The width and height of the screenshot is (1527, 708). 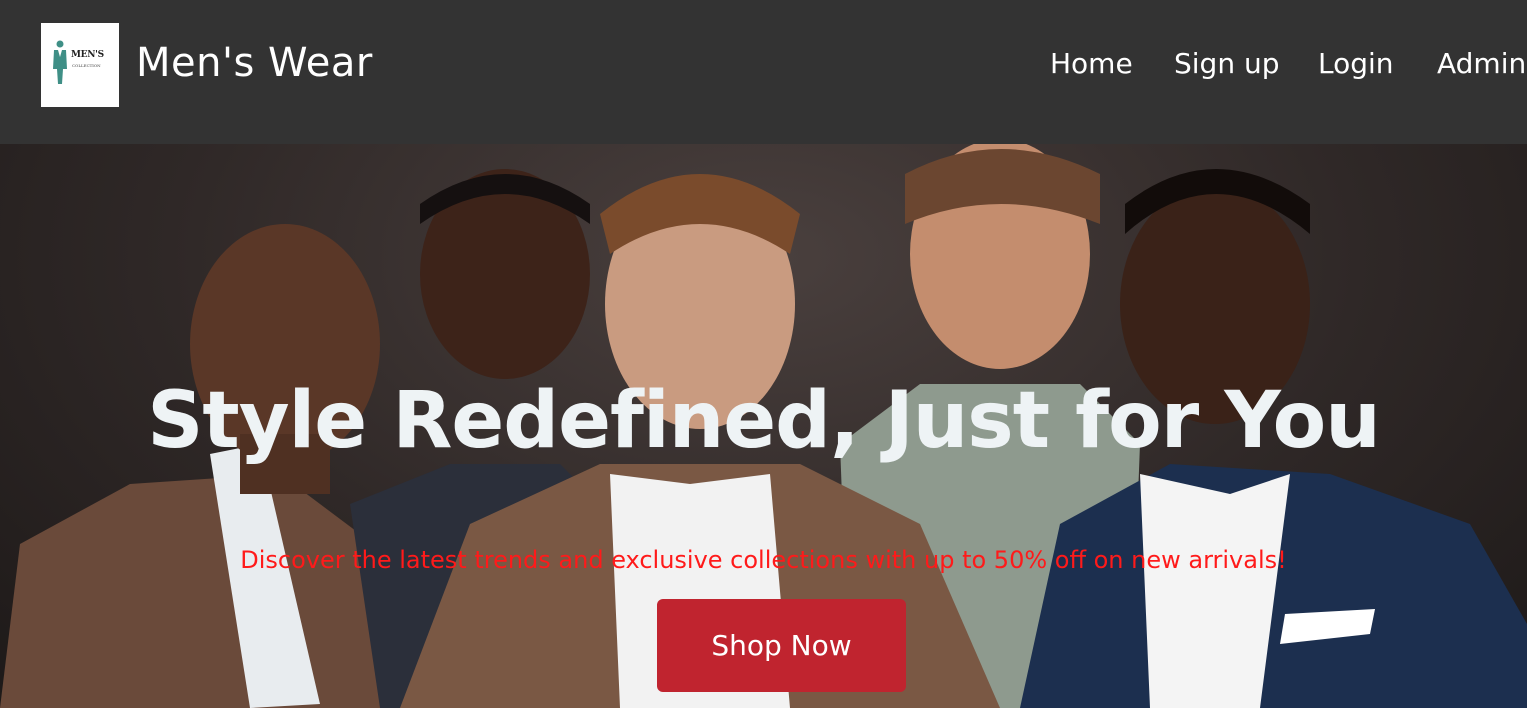 I want to click on nav-admin: Admin, so click(x=1481, y=63).